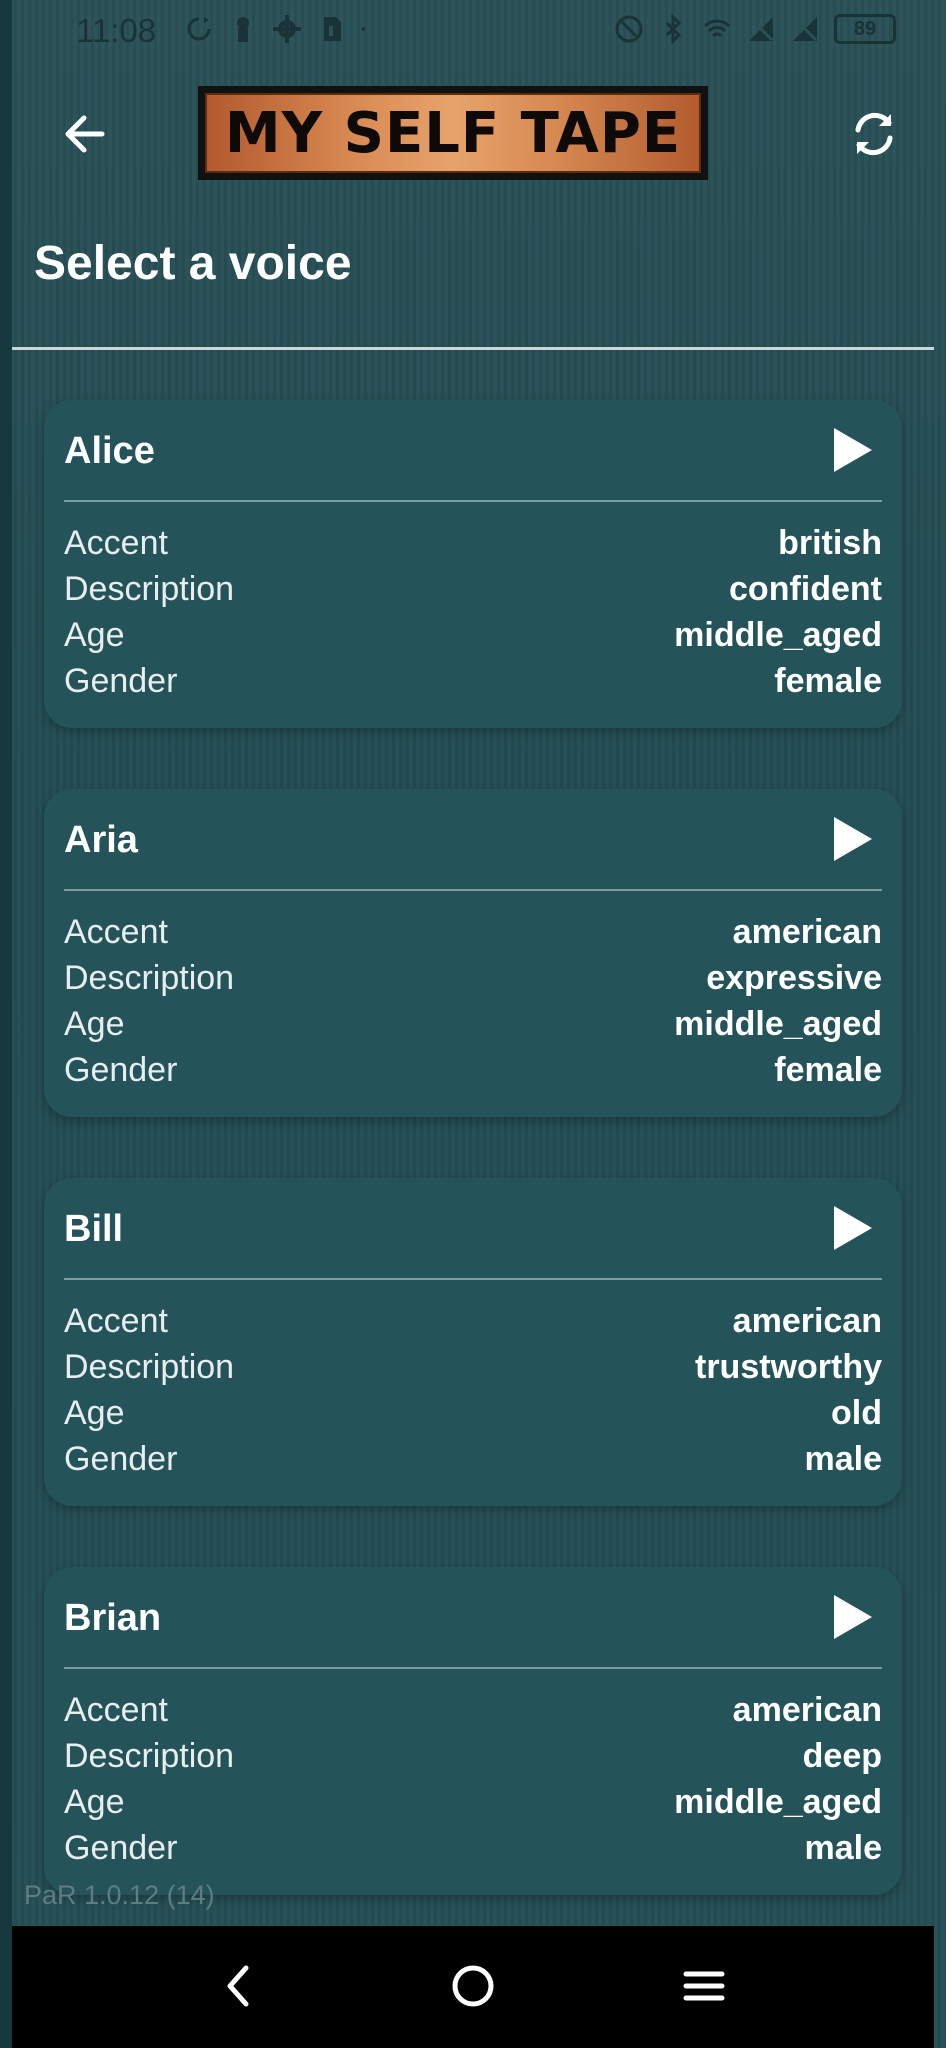 The image size is (946, 2048). I want to click on status-bar: 11:08 89, so click(473, 31).